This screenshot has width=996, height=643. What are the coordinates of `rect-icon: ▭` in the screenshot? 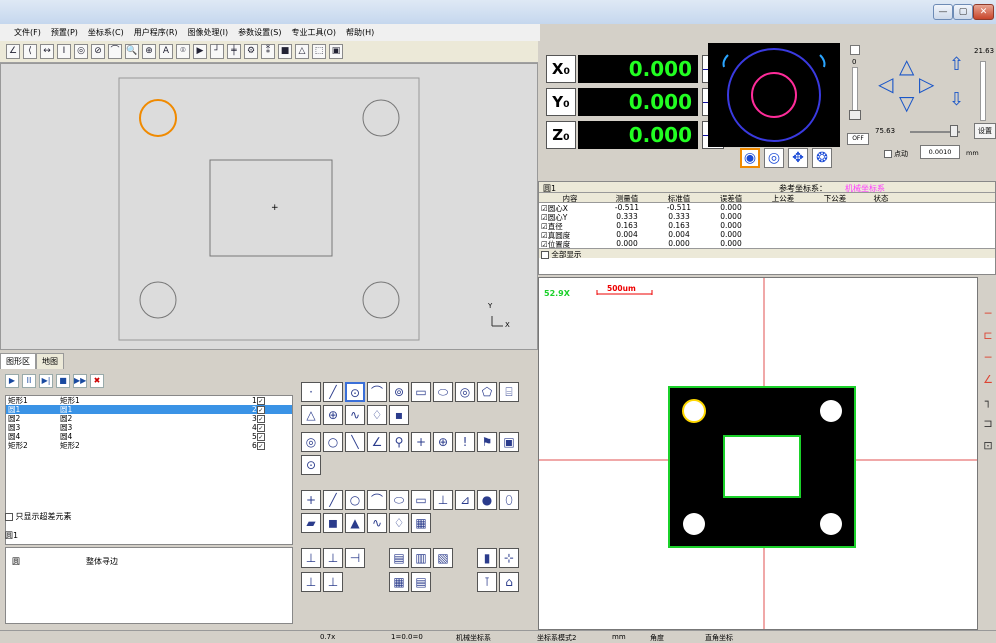 It's located at (421, 392).